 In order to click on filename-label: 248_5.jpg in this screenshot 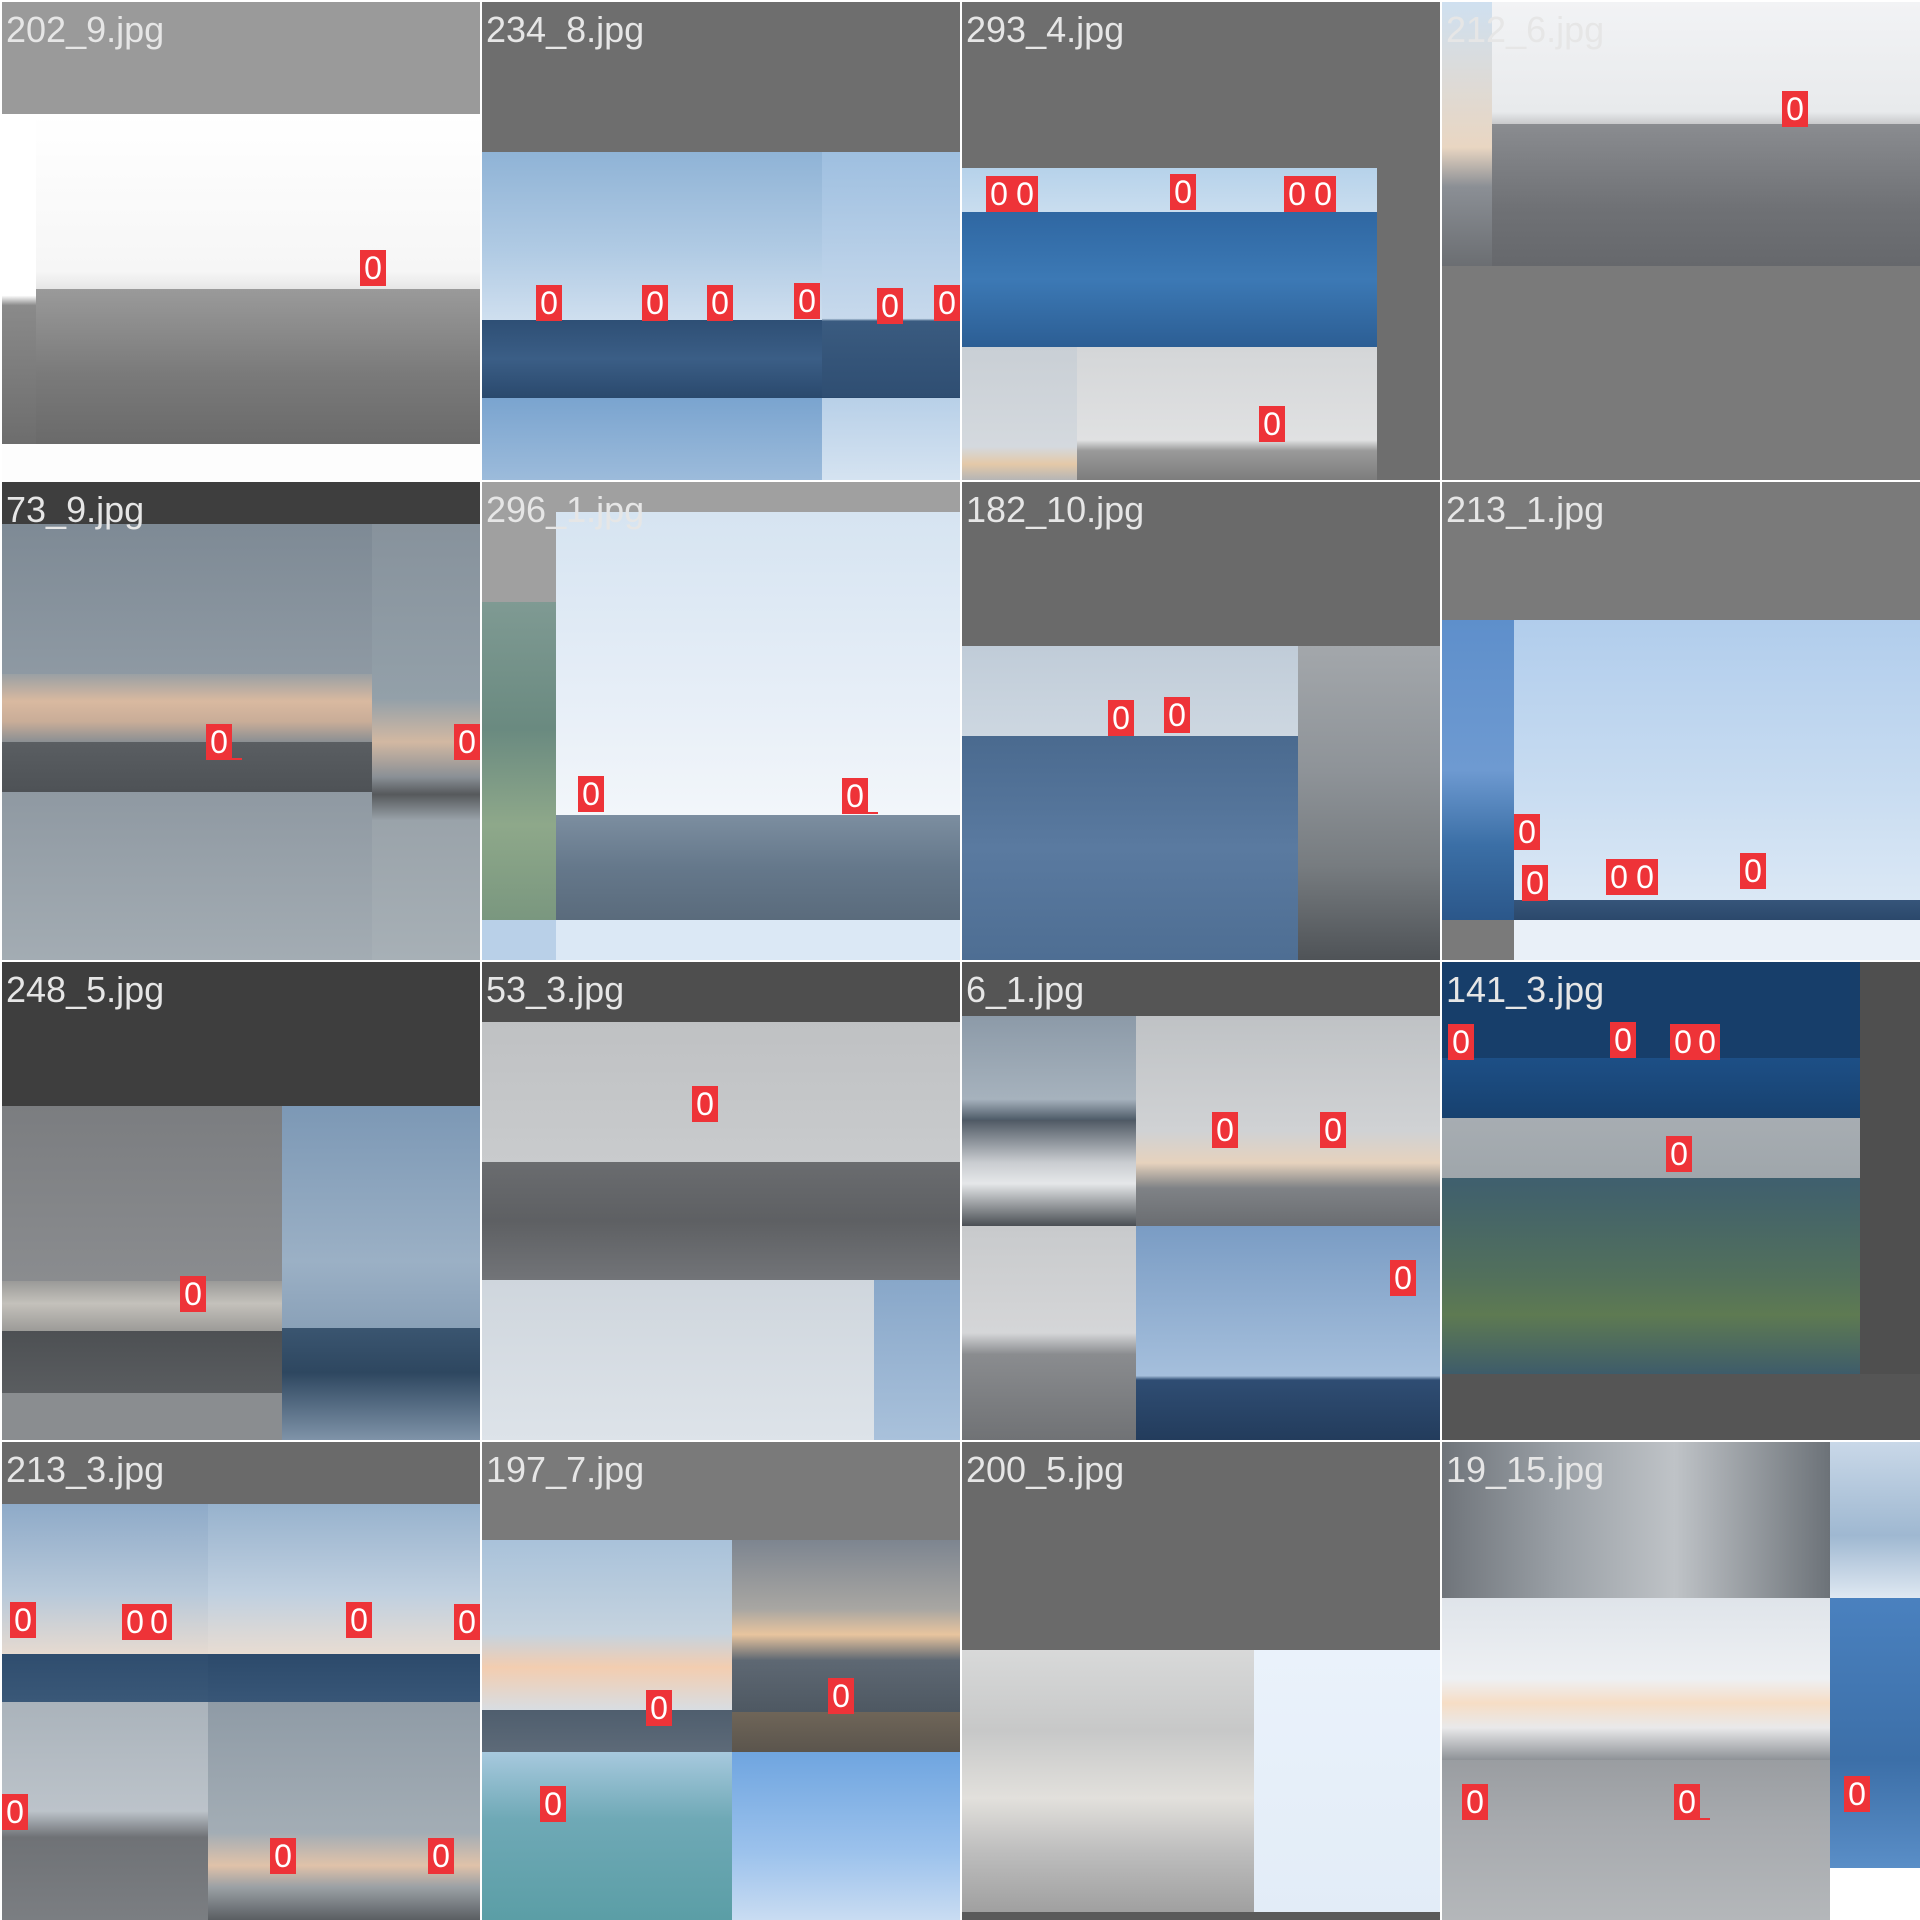, I will do `click(85, 989)`.